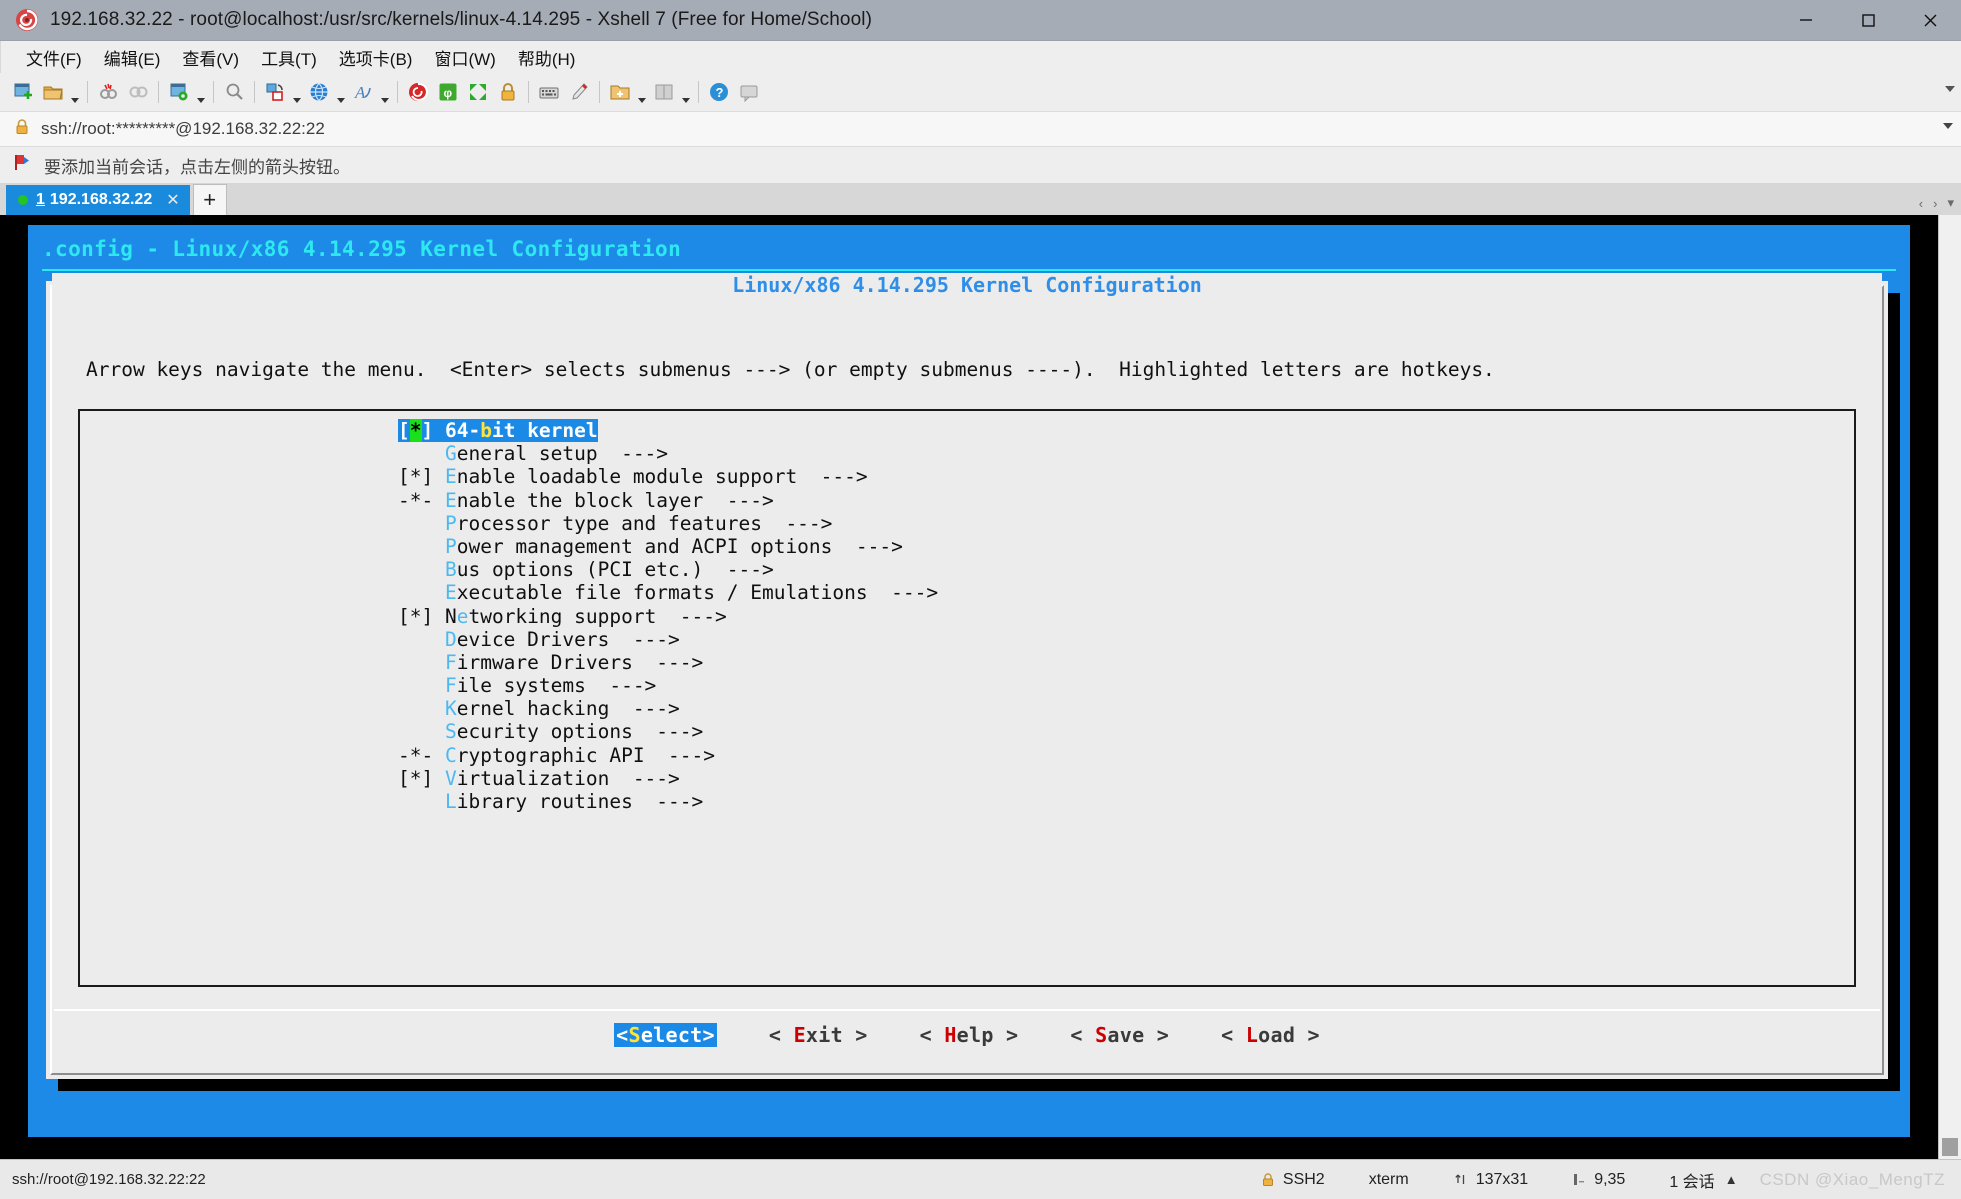  Describe the element at coordinates (1731, 1179) in the screenshot. I see `chevron-up-icon: ▲` at that location.